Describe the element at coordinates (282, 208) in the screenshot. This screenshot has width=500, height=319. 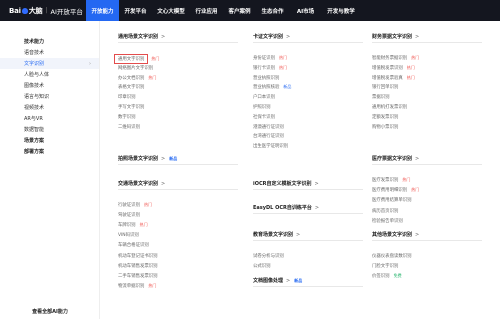
I see `section-title-label: EasyDL OCR自训练平台` at that location.